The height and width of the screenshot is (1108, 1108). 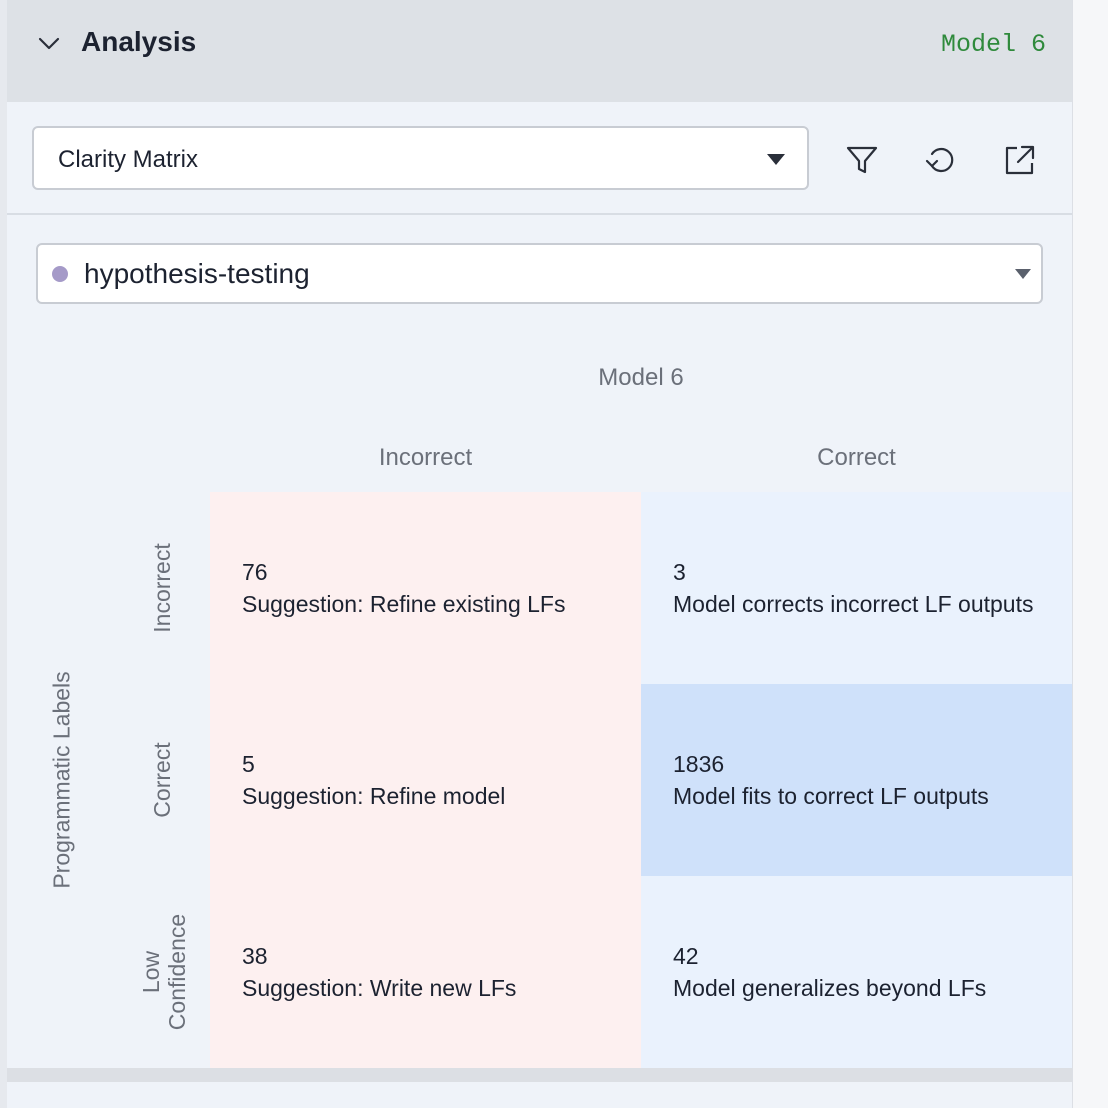 I want to click on panel-divider, so click(x=539, y=1075).